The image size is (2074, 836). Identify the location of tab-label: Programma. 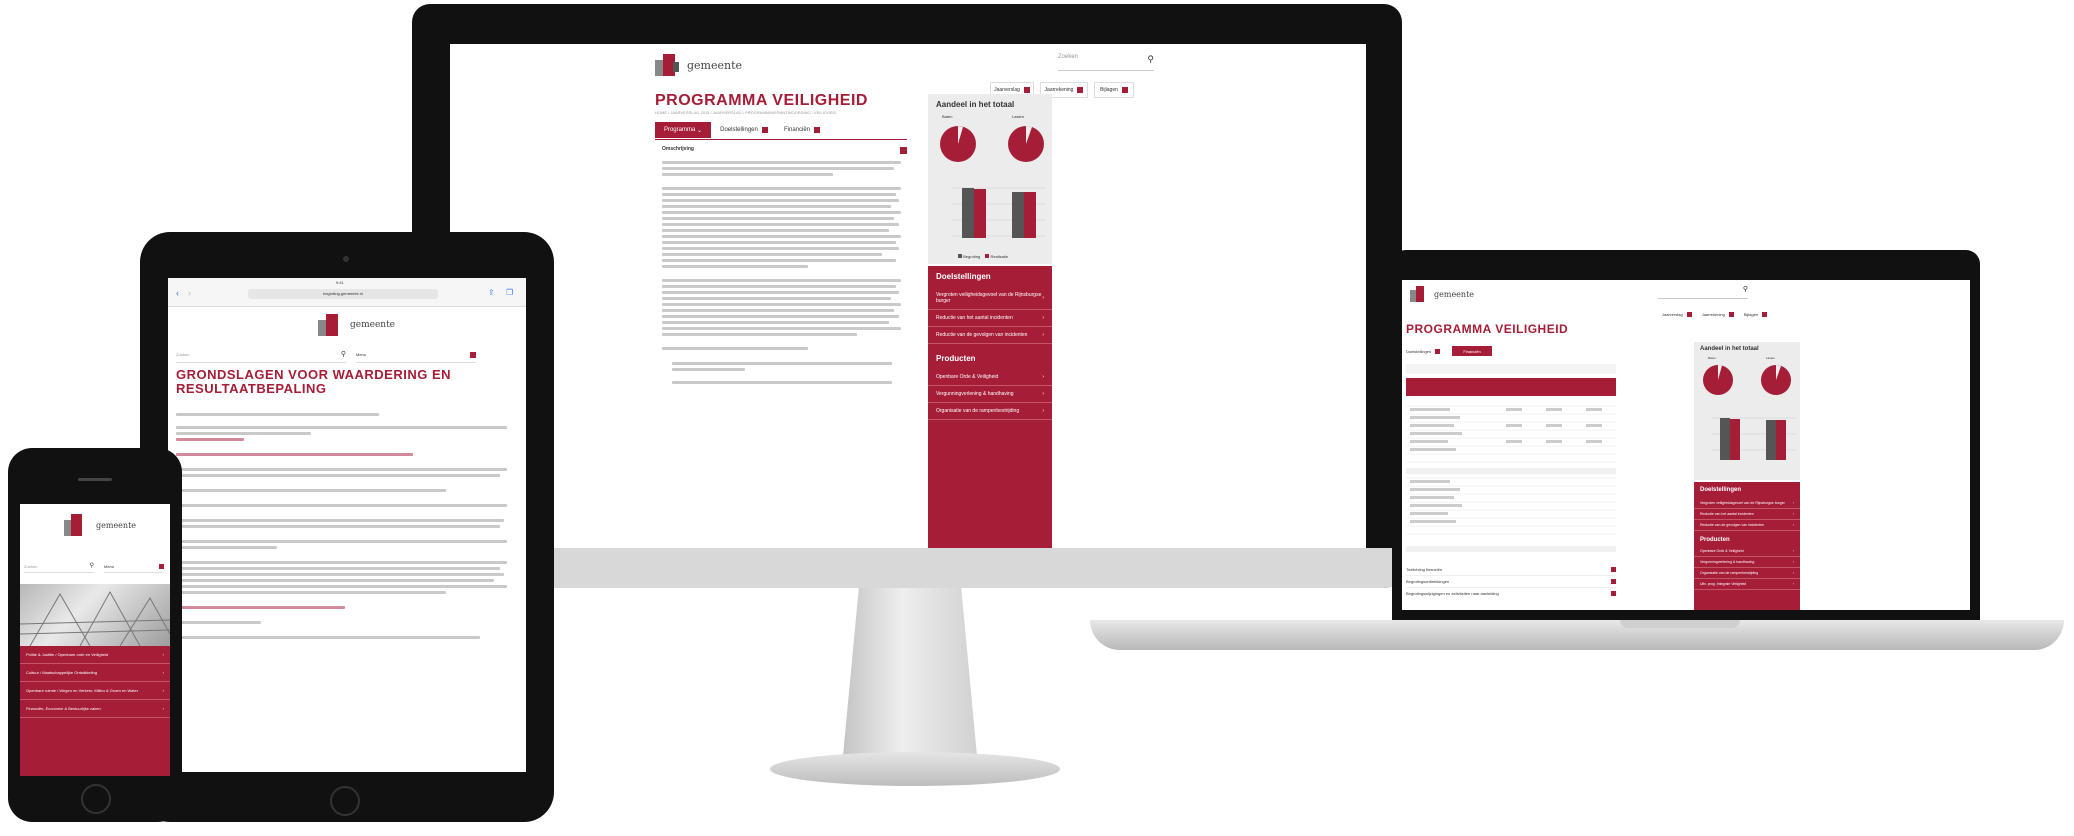
(679, 130).